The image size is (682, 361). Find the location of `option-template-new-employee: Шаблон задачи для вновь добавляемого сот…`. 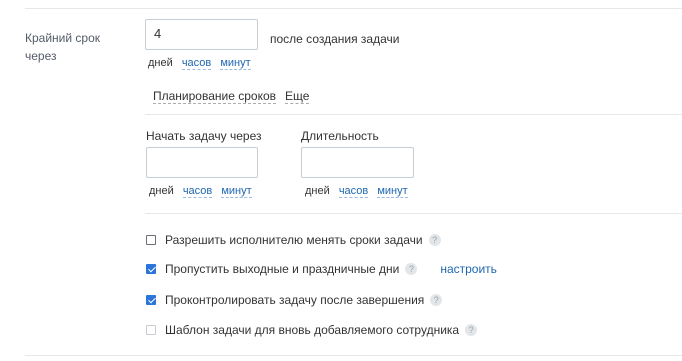

option-template-new-employee: Шаблон задачи для вновь добавляемого сот… is located at coordinates (312, 330).